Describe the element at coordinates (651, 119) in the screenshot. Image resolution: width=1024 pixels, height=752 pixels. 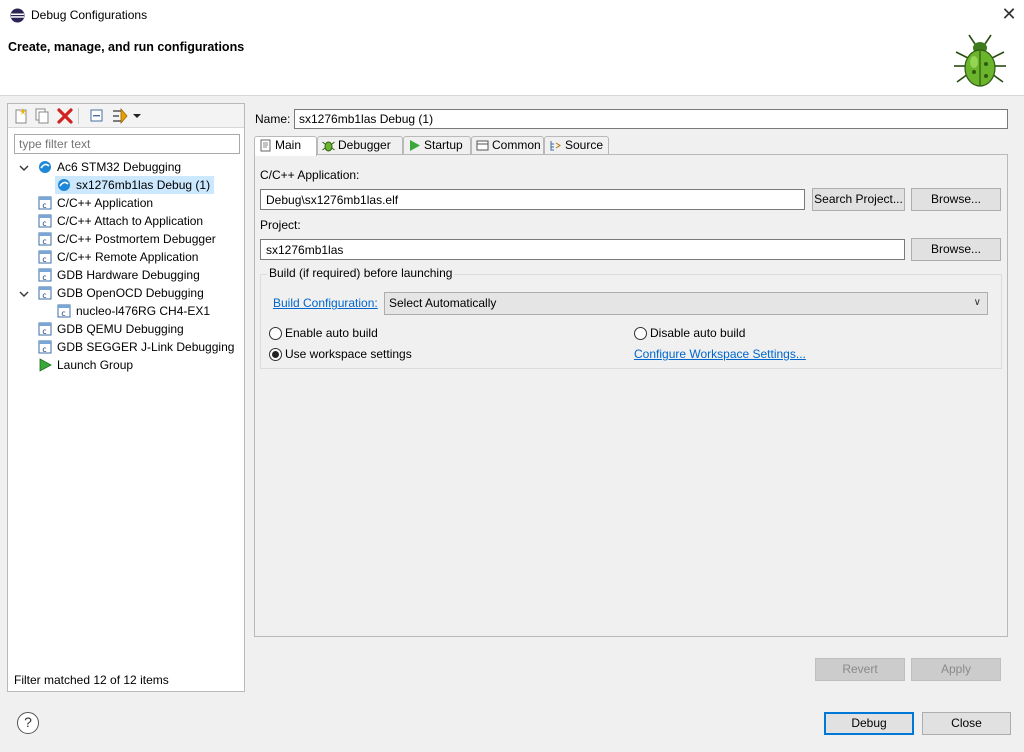
I see `name-input` at that location.